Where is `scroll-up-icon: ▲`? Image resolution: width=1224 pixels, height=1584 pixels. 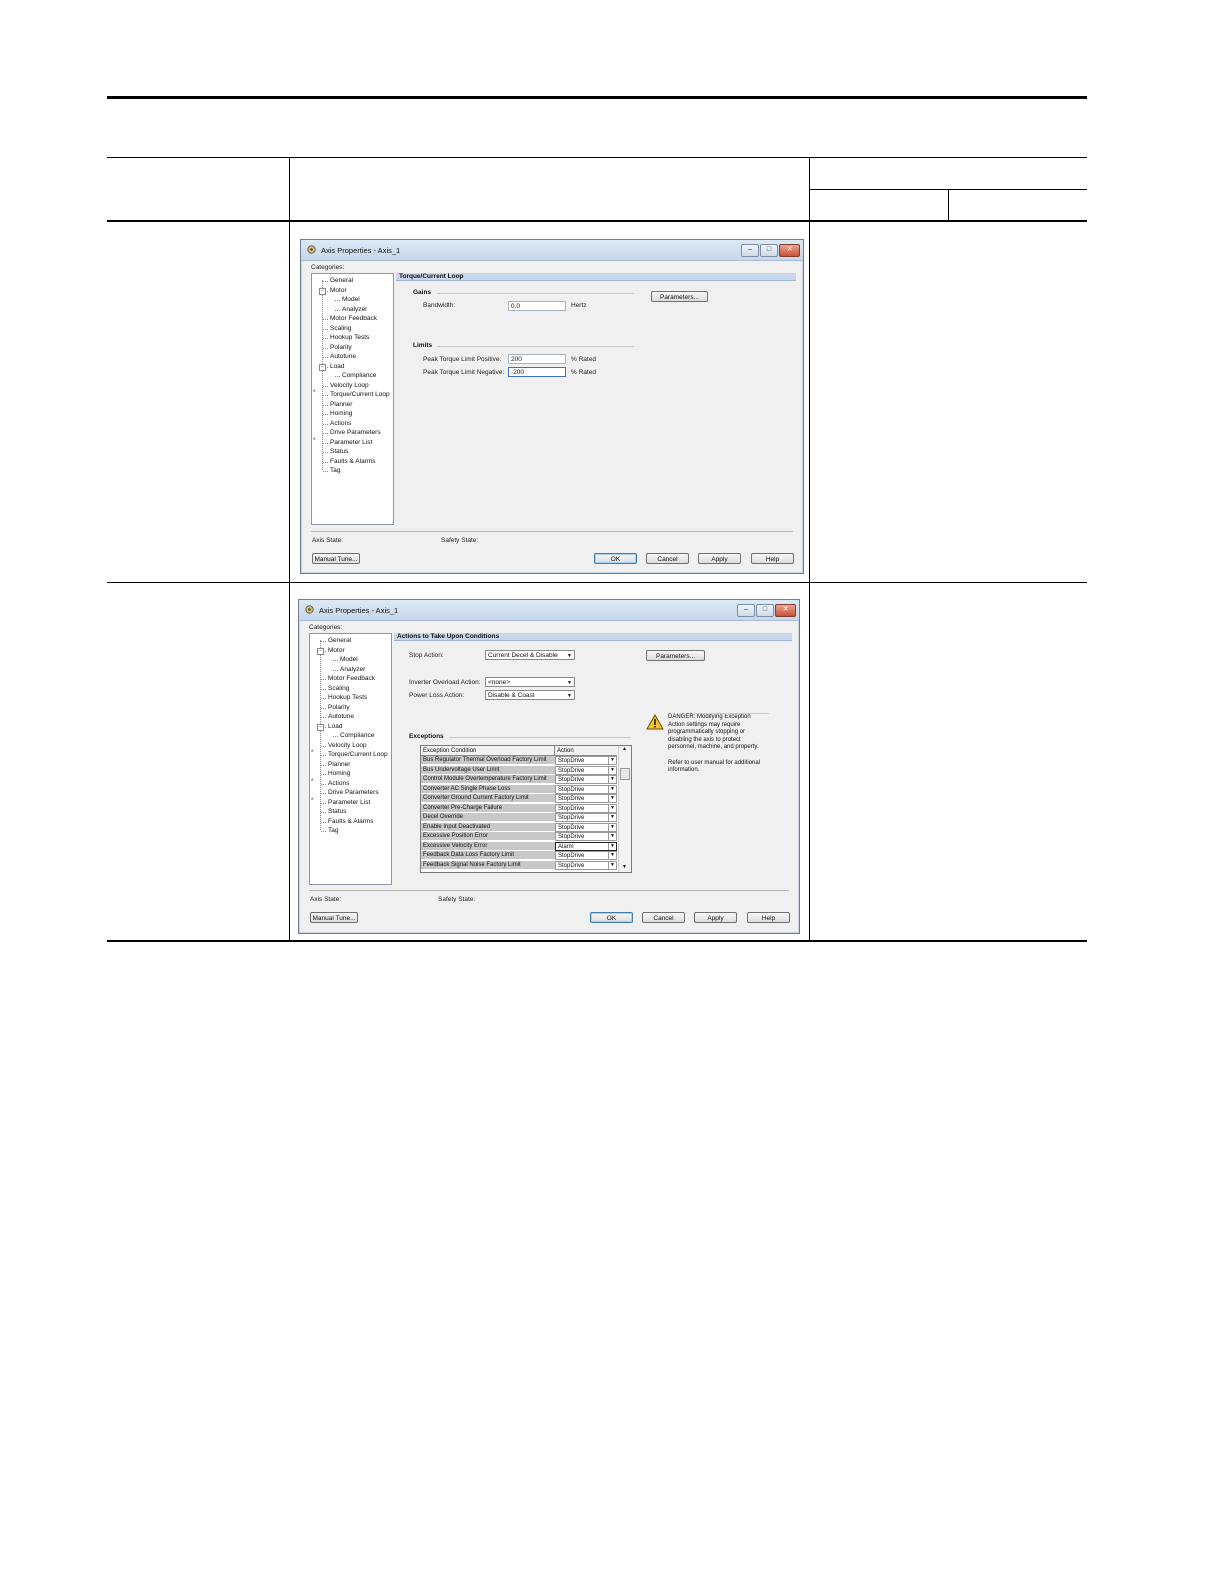 scroll-up-icon: ▲ is located at coordinates (624, 749).